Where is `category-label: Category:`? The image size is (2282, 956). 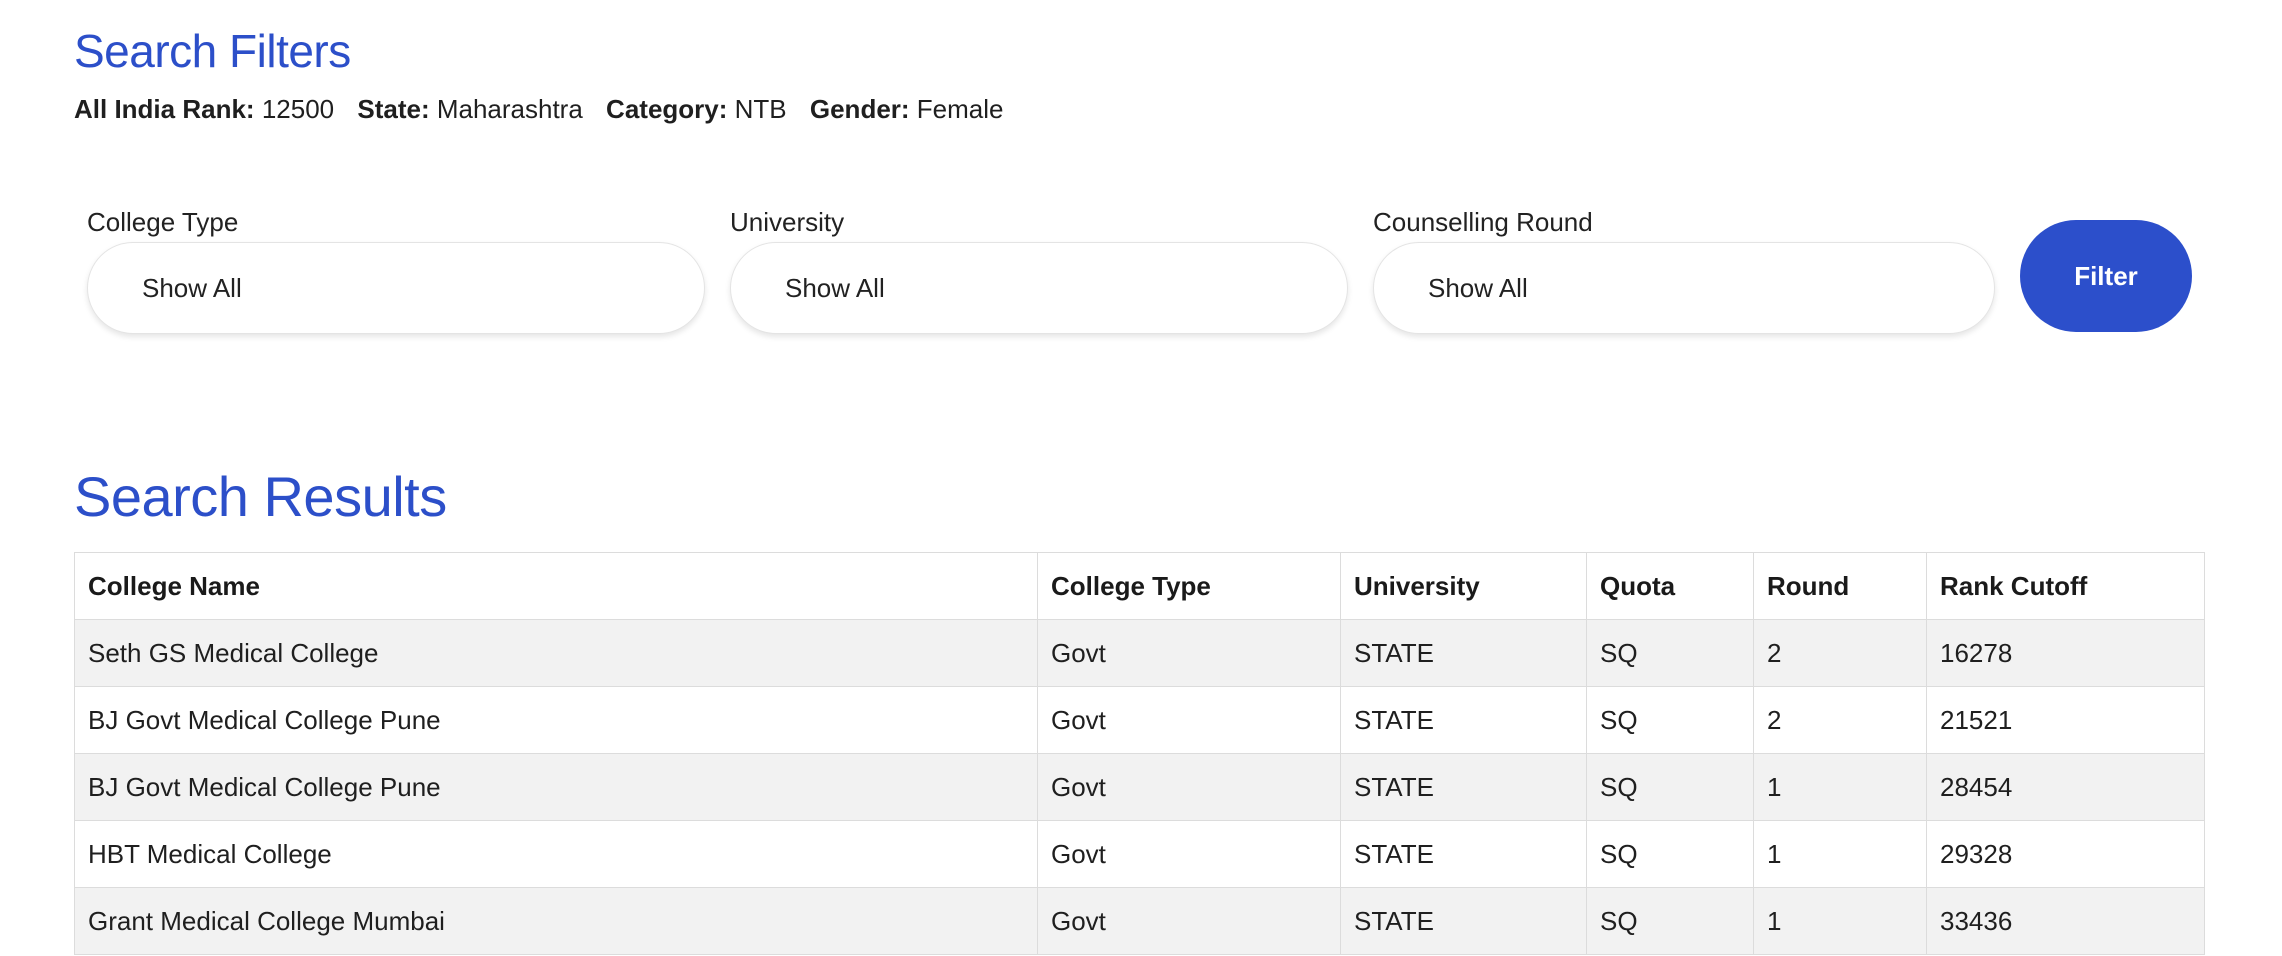
category-label: Category: is located at coordinates (667, 109).